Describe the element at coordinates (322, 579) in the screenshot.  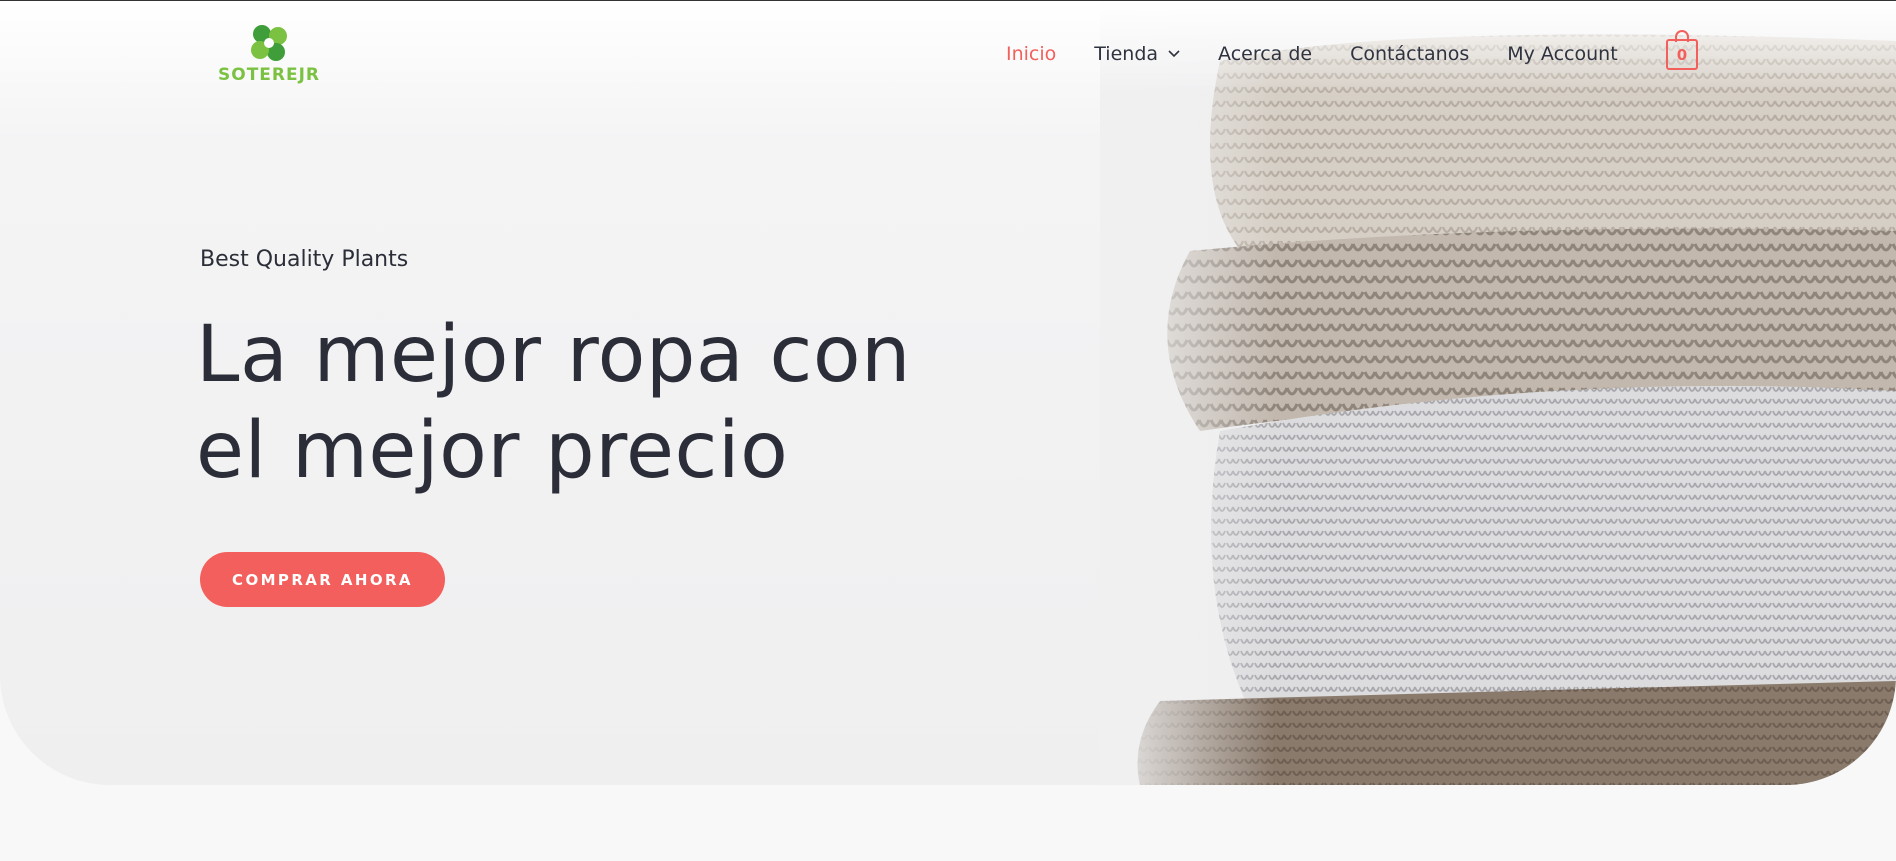
I see `comprar-ahora-button: COMPRAR AHORA` at that location.